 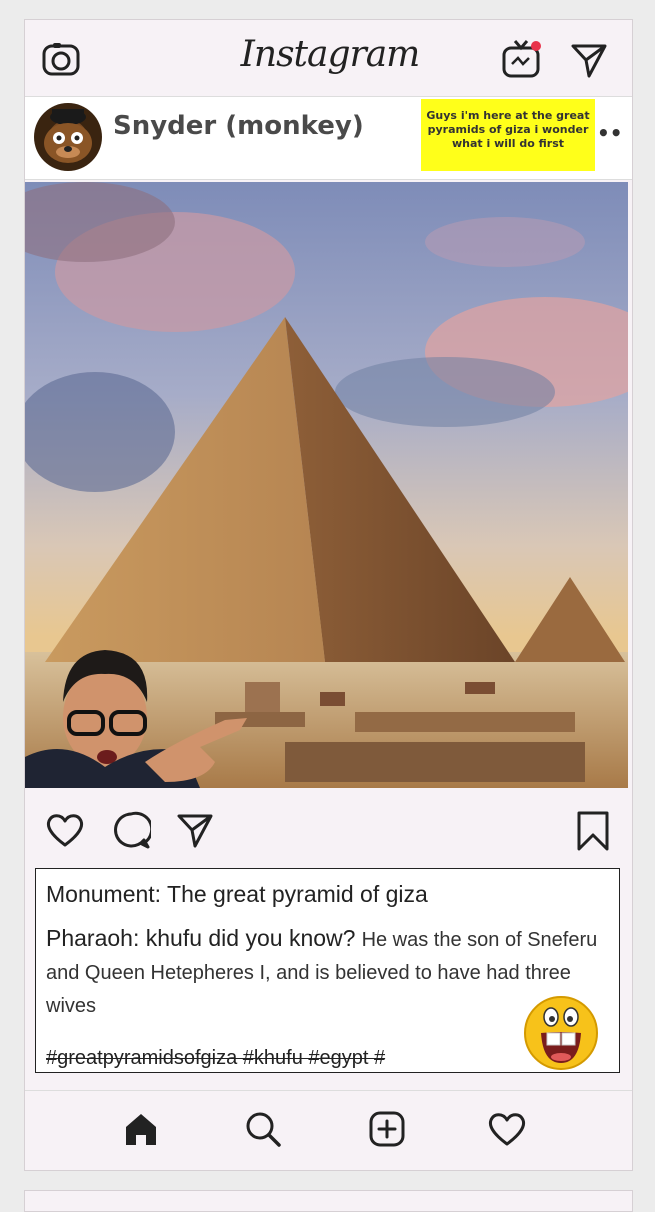 I want to click on share-icon, so click(x=195, y=830).